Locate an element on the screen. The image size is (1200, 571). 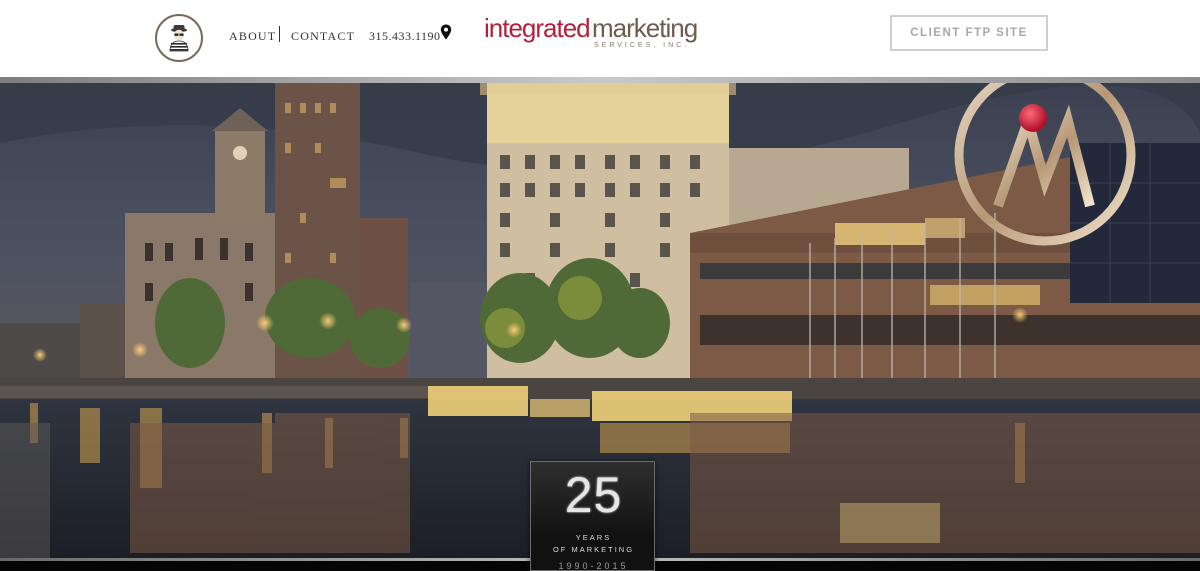
phone-number: 315.433.1190 is located at coordinates (405, 36).